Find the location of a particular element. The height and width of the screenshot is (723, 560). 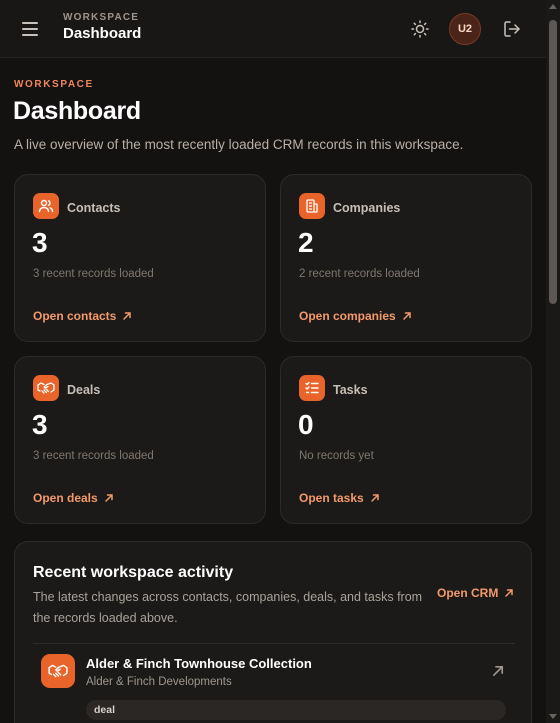

open-crm-link: Open CRM is located at coordinates (475, 593).